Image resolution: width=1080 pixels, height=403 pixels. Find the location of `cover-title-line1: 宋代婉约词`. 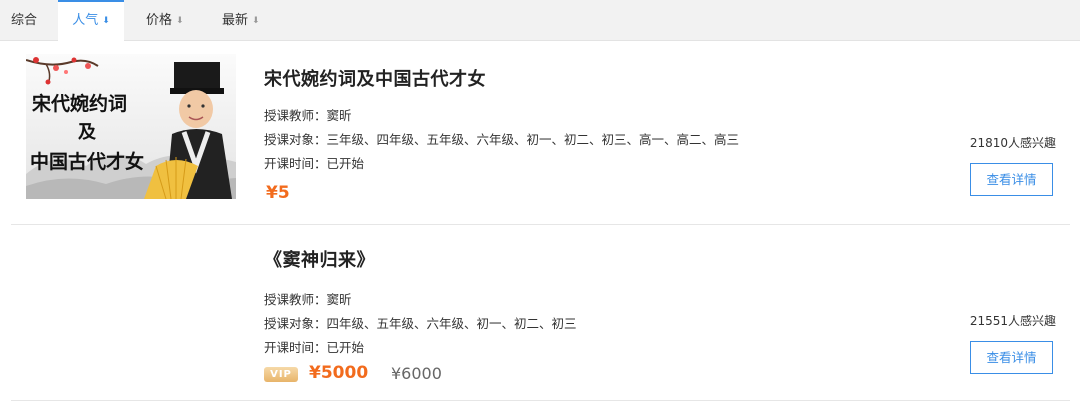

cover-title-line1: 宋代婉约词 is located at coordinates (79, 103).